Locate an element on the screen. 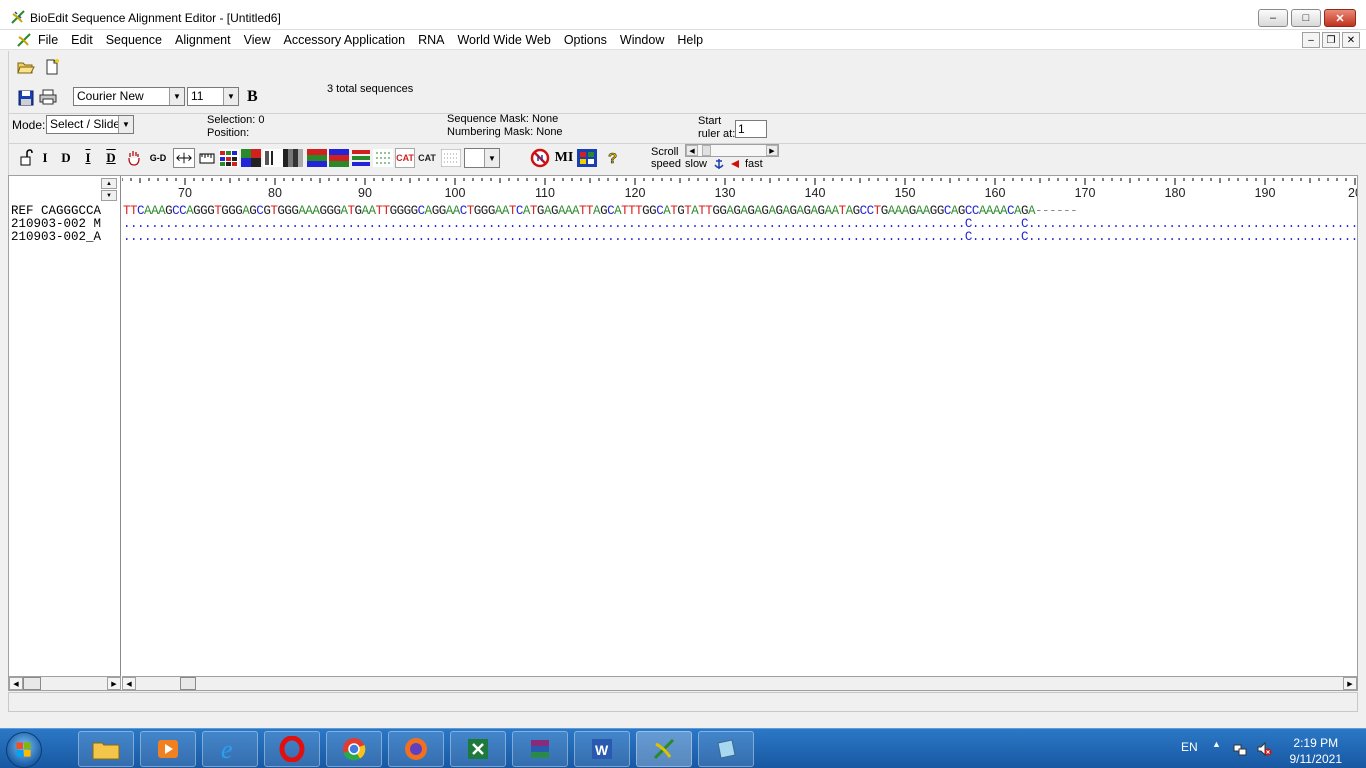  taskbar-winrar is located at coordinates (540, 749).